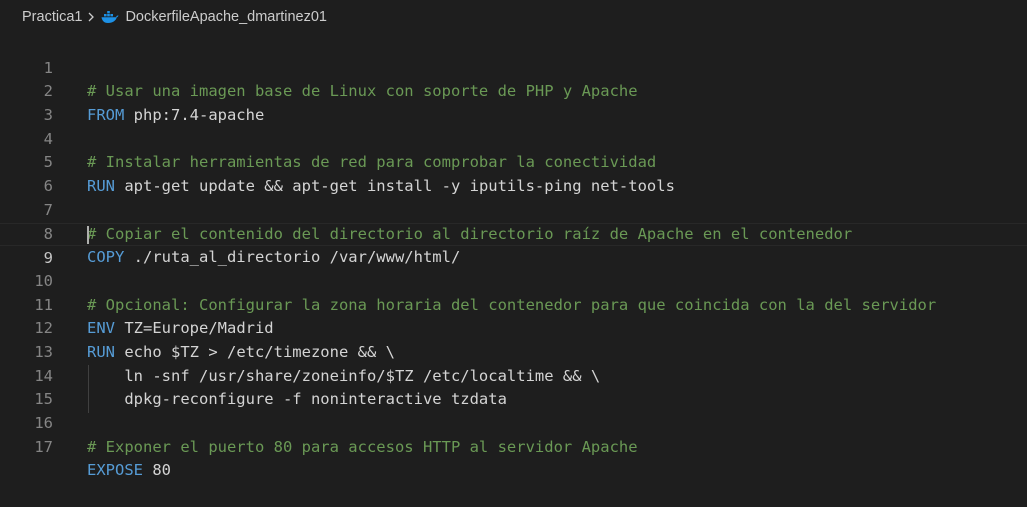 The height and width of the screenshot is (507, 1027). I want to click on code-line: 12 RUN echo $TZ > /etc/timezone && \, so click(513, 327).